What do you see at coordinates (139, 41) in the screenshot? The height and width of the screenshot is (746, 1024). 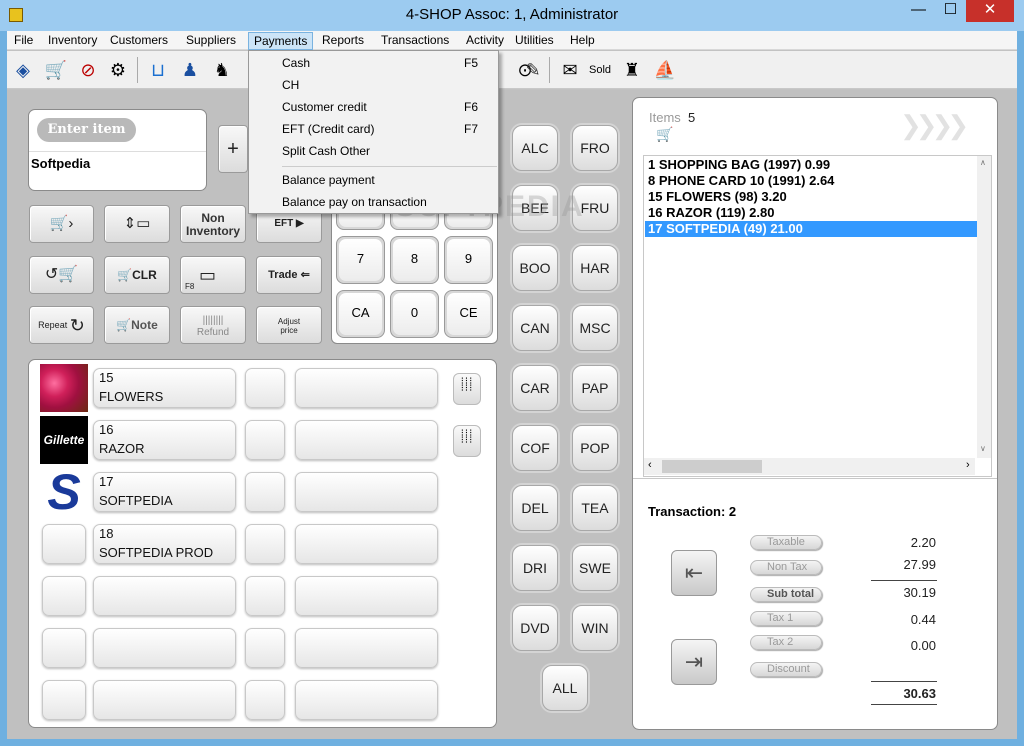 I see `menu-customers: Customers` at bounding box center [139, 41].